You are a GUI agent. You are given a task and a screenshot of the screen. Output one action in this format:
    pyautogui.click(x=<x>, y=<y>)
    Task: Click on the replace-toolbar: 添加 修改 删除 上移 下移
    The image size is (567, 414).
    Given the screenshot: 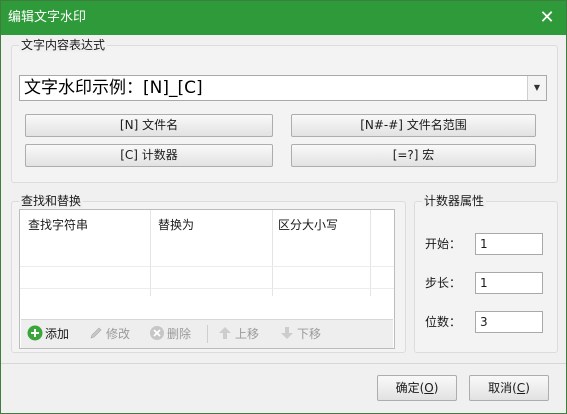 What is the action you would take?
    pyautogui.click(x=207, y=333)
    